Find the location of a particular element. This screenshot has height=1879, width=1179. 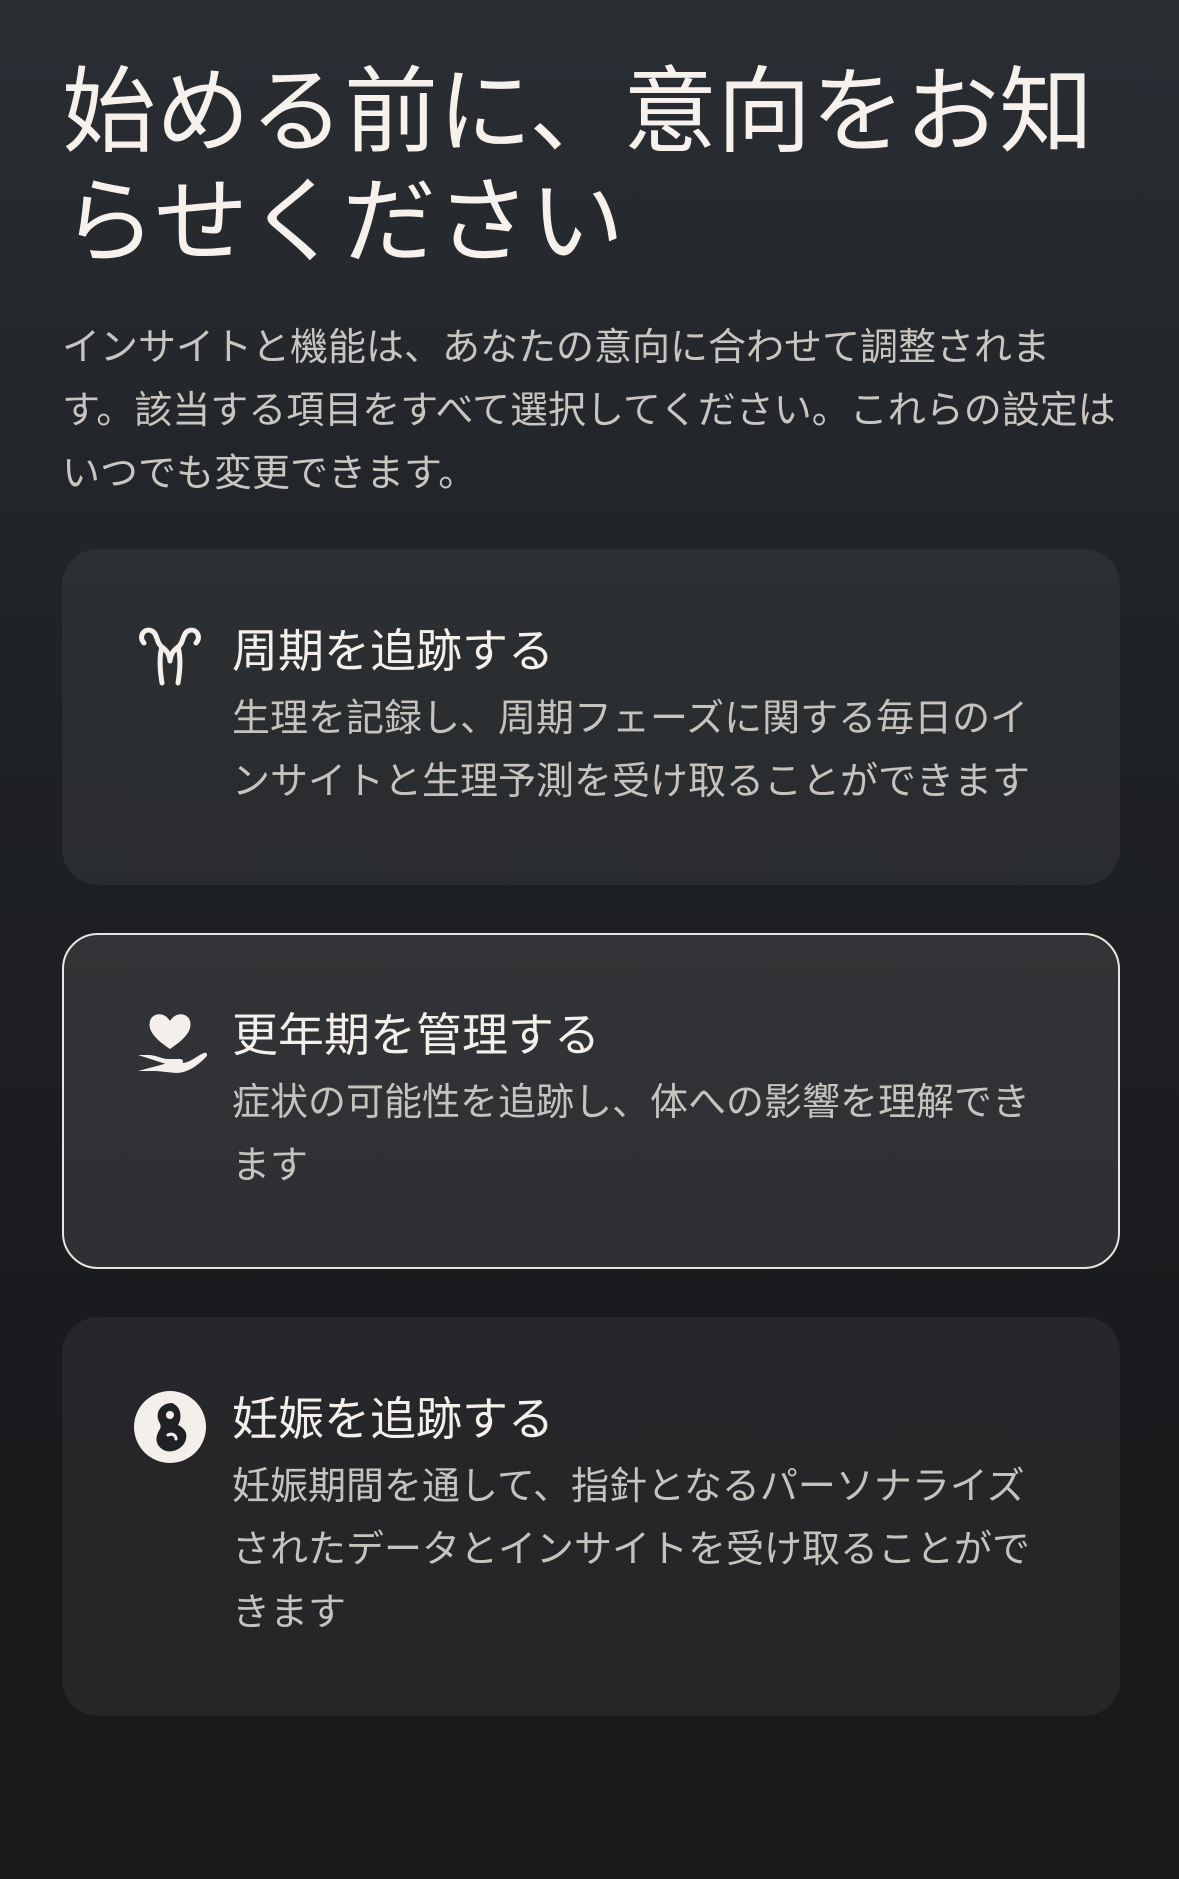

page-title: 始める前に、意向をお知らせください is located at coordinates (578, 167).